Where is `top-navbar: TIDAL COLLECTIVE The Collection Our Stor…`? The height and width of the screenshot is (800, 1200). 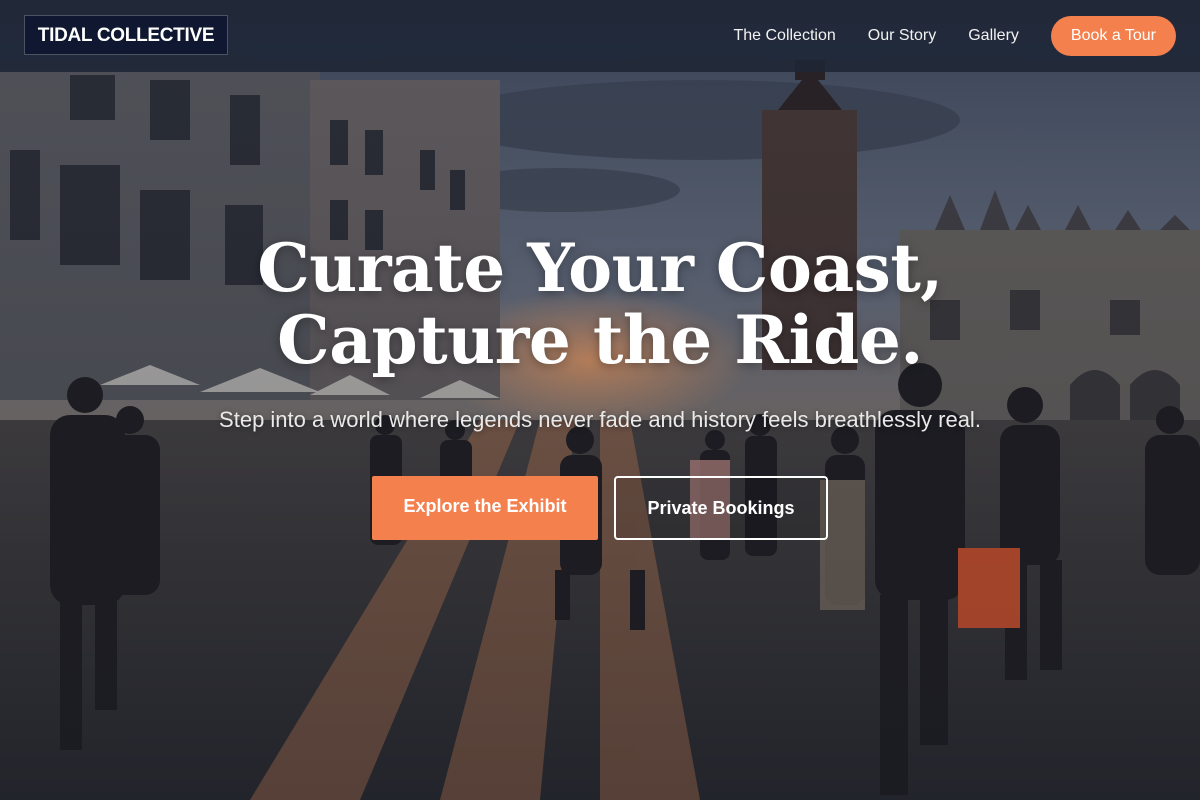
top-navbar: TIDAL COLLECTIVE The Collection Our Stor… is located at coordinates (600, 36).